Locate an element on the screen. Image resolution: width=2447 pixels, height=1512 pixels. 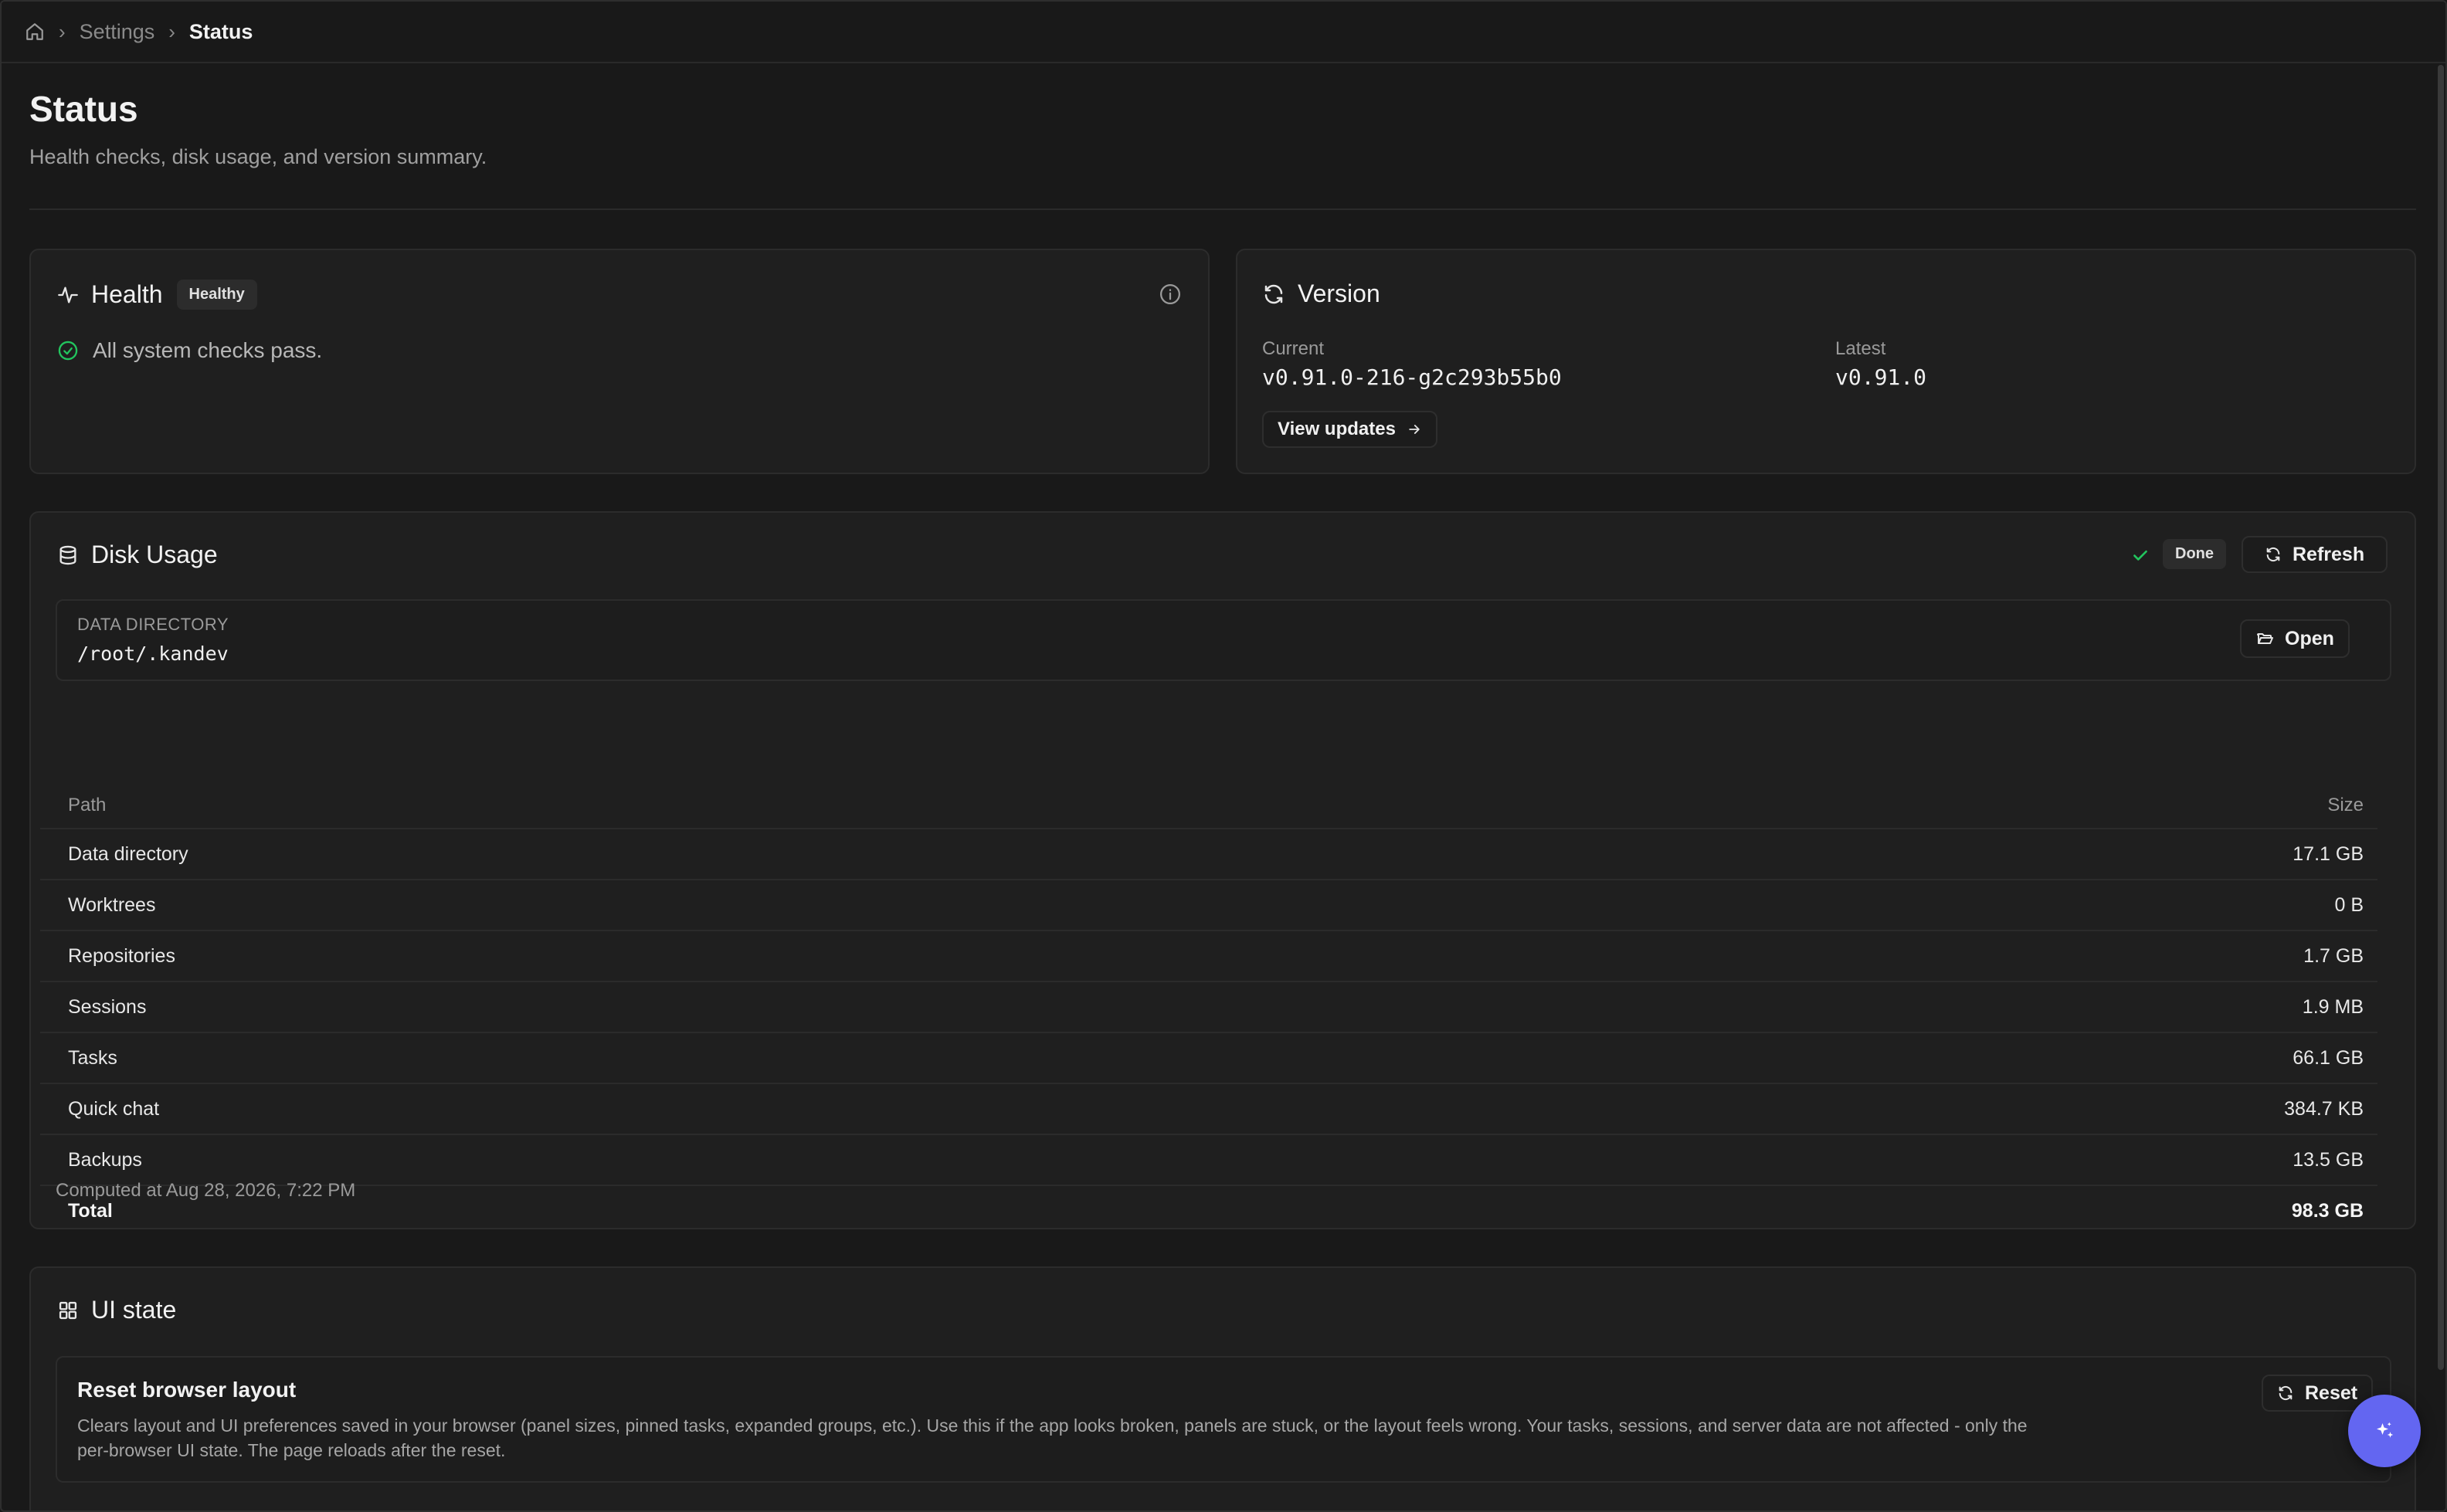
row-size: 66.1 GB is located at coordinates (2328, 1057).